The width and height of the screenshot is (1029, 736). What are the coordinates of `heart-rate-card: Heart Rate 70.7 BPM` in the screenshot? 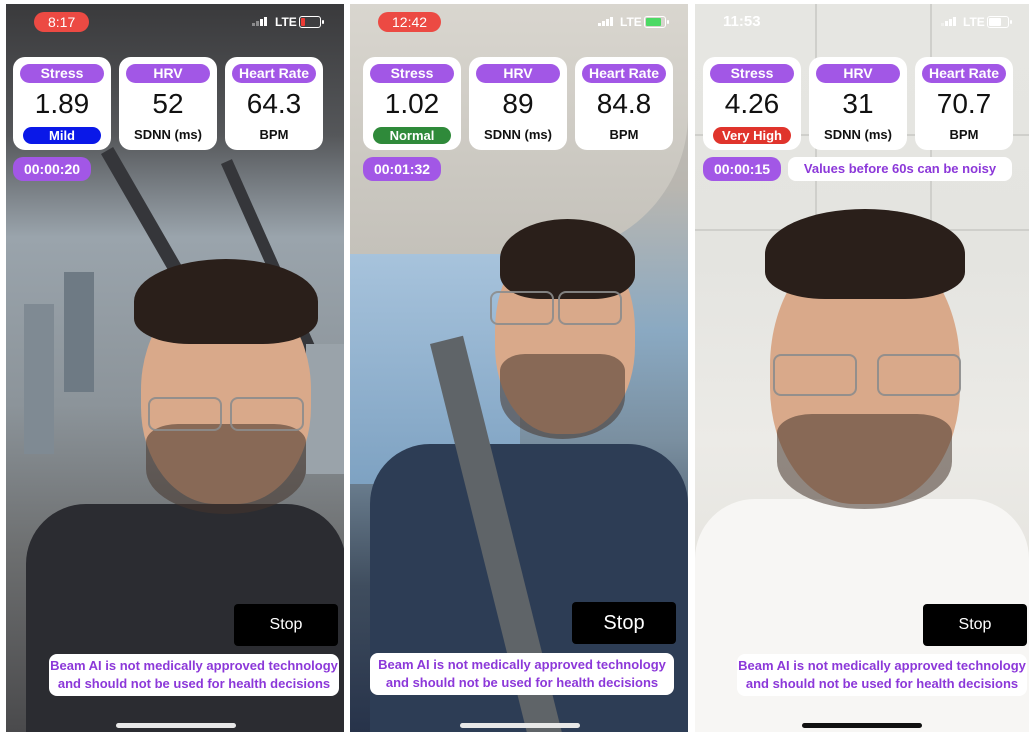 It's located at (964, 103).